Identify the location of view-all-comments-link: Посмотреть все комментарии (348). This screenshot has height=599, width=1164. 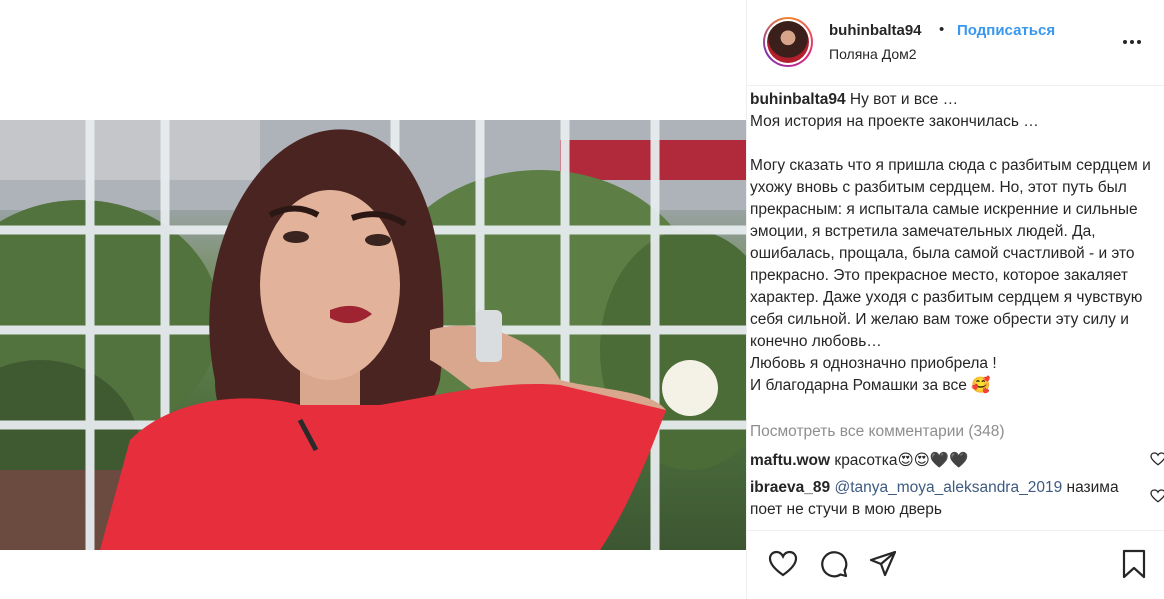
(877, 432).